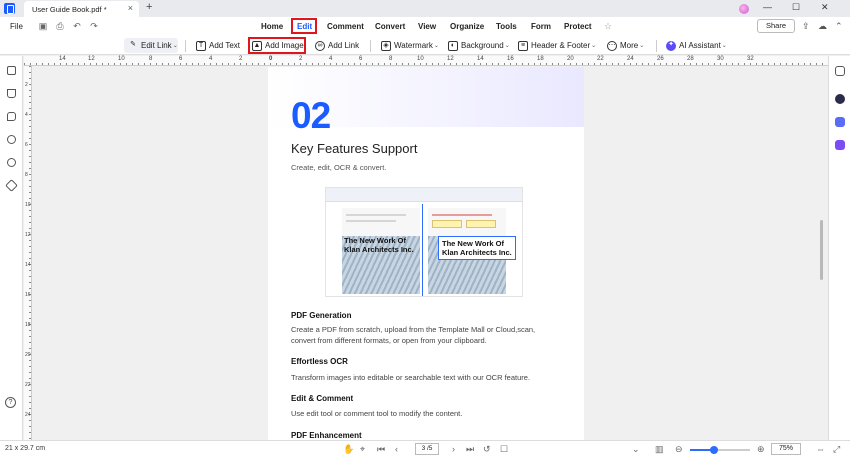 The height and width of the screenshot is (457, 850). Describe the element at coordinates (504, 449) in the screenshot. I see `fit-page-icon: ☐` at that location.